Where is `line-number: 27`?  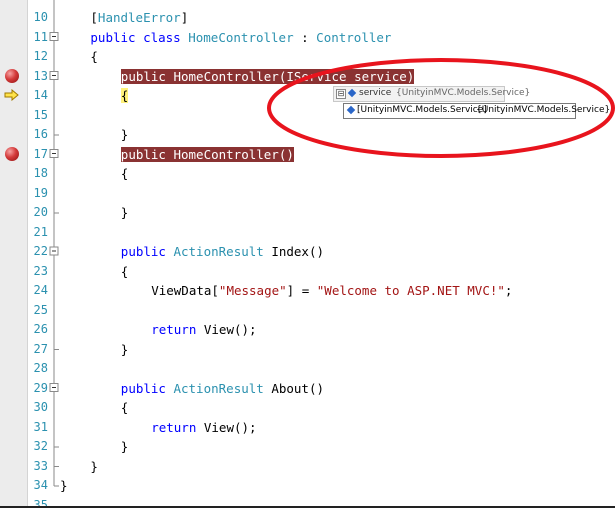
line-number: 27 is located at coordinates (40, 348).